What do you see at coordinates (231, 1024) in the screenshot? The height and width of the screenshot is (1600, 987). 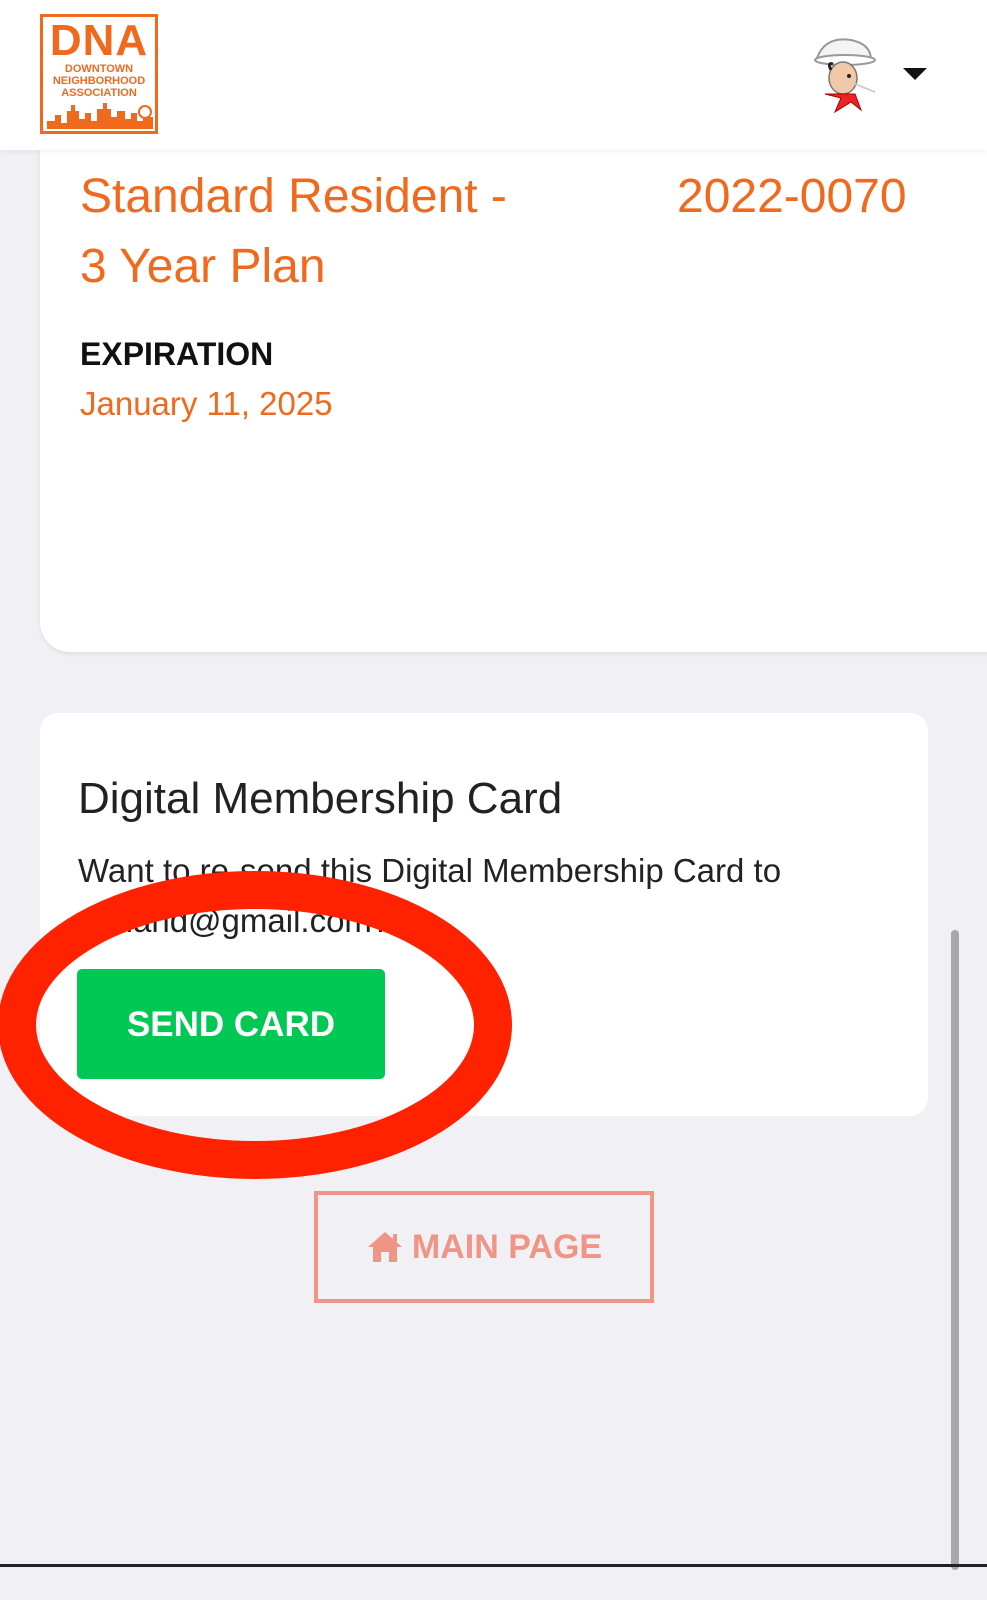 I see `send-card-button: SEND CARD` at bounding box center [231, 1024].